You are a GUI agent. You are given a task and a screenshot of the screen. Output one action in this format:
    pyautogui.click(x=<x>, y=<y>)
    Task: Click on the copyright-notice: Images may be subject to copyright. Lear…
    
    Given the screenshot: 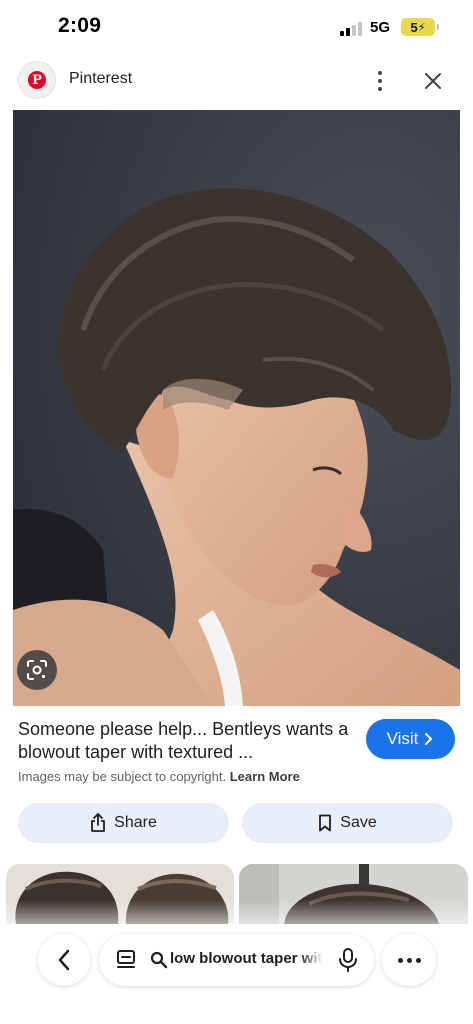 What is the action you would take?
    pyautogui.click(x=159, y=776)
    